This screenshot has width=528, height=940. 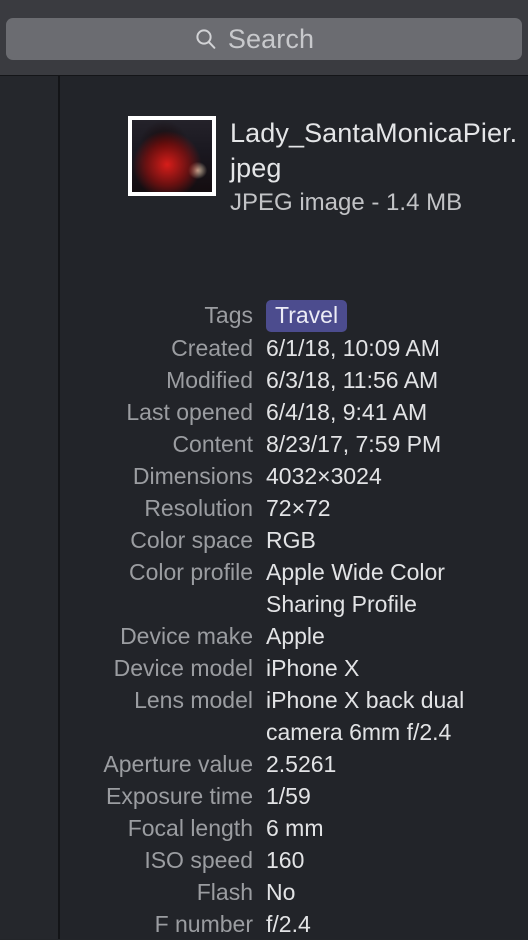 I want to click on metadata-label: ISO speed, so click(x=198, y=860).